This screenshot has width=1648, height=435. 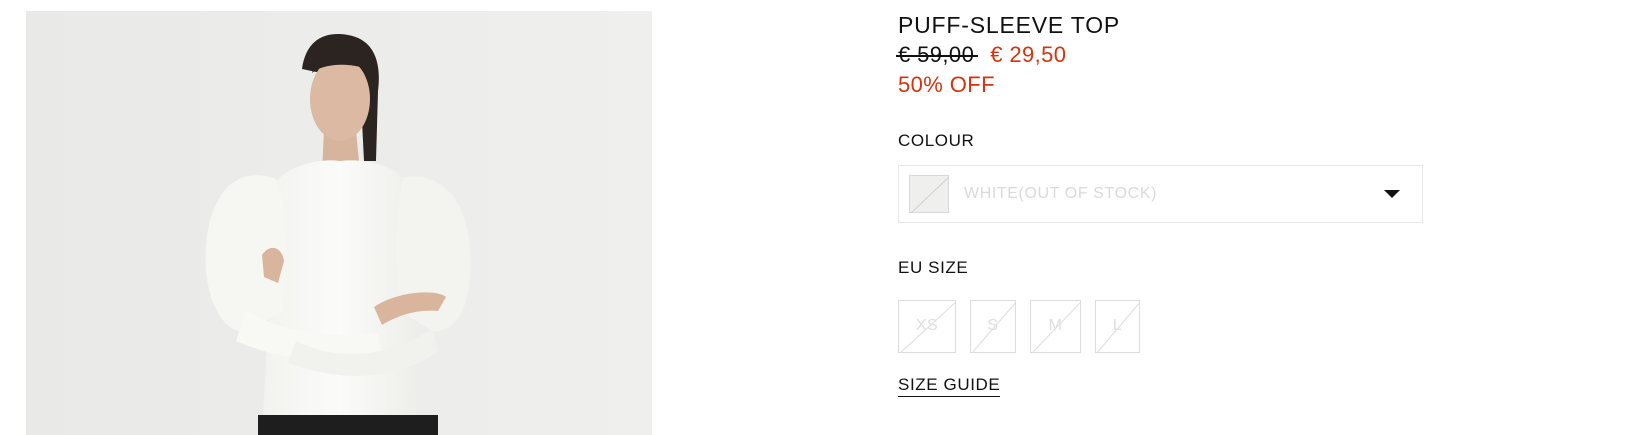 I want to click on size-option-m: M, so click(x=1055, y=326).